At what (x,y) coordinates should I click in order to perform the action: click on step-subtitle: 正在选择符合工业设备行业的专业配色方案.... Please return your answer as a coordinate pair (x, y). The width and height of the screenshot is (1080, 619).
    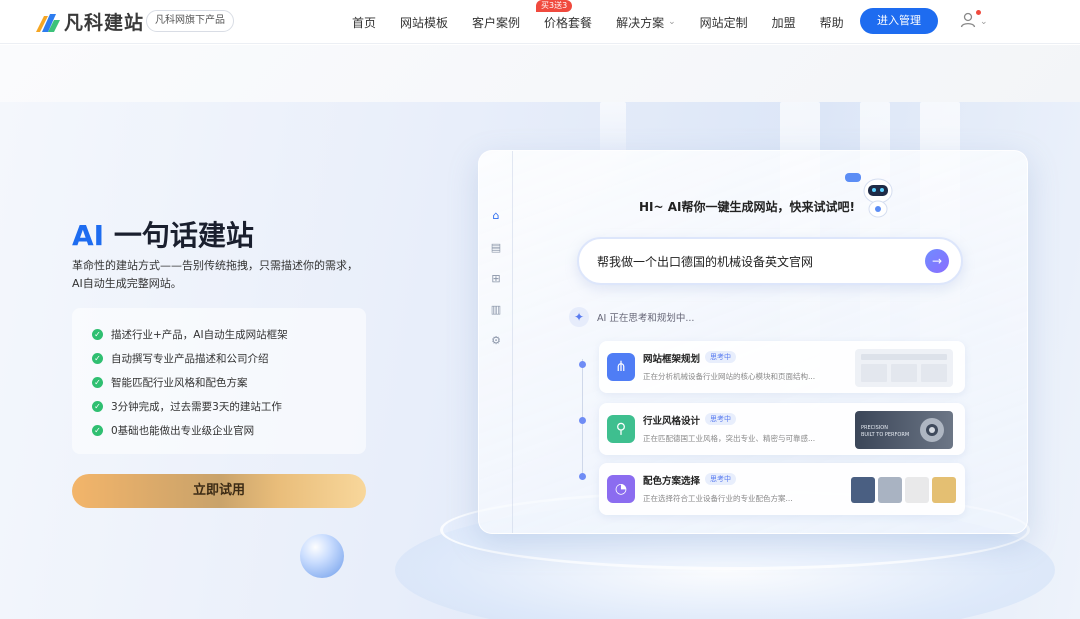
    Looking at the image, I should click on (718, 498).